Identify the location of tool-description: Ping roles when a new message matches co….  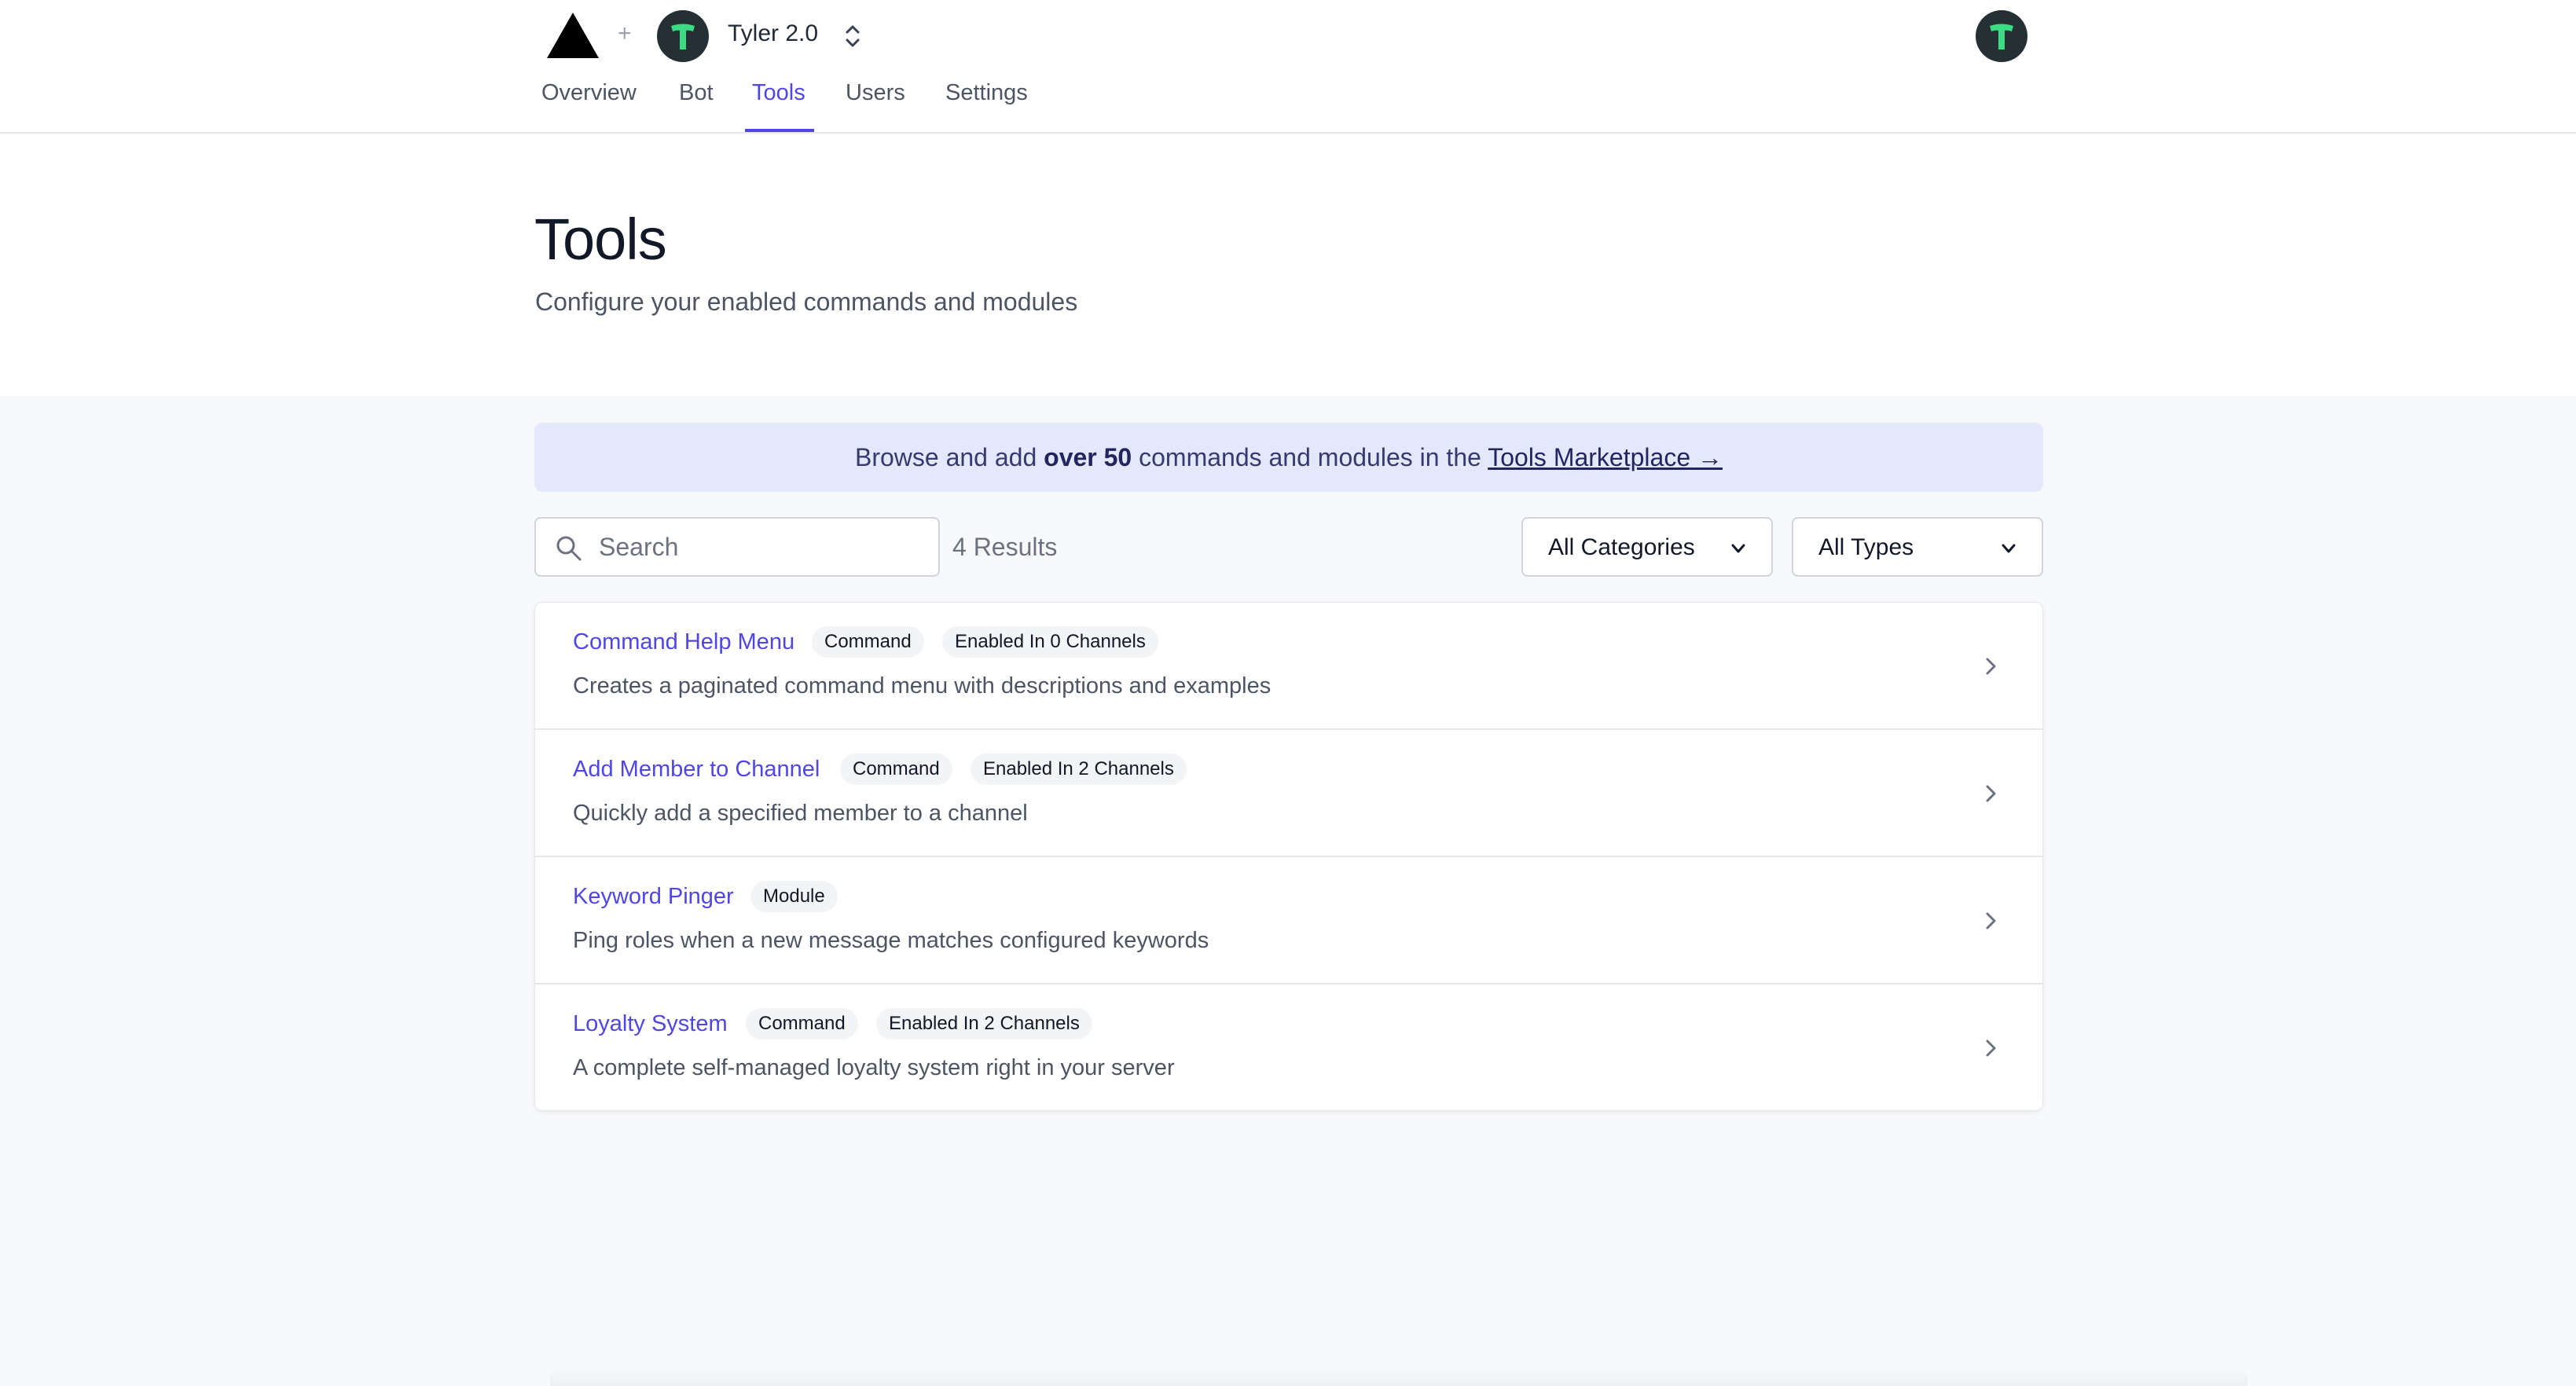
(891, 940).